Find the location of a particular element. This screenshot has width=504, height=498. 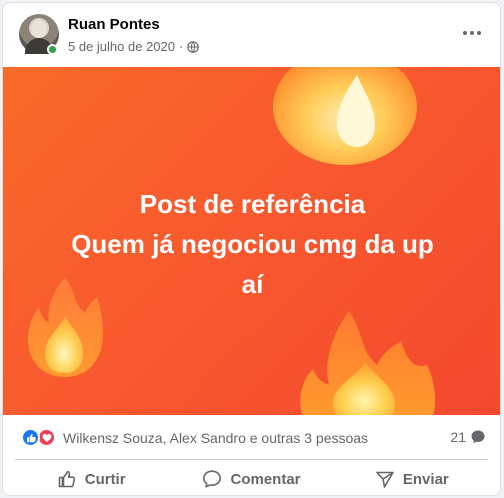

post-text-line: Quem já negociou cmg da up is located at coordinates (252, 244).